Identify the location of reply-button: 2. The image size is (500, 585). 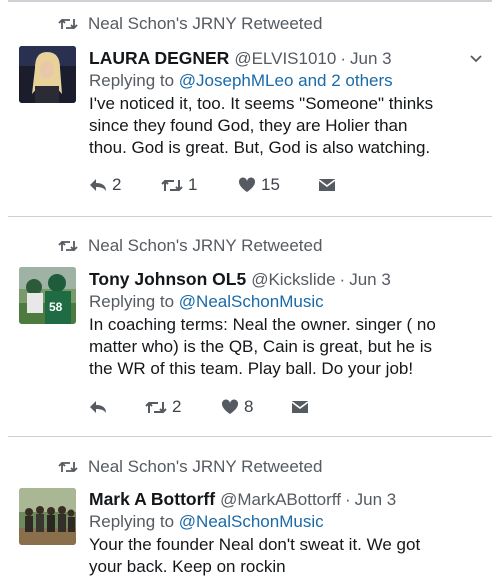
(125, 185).